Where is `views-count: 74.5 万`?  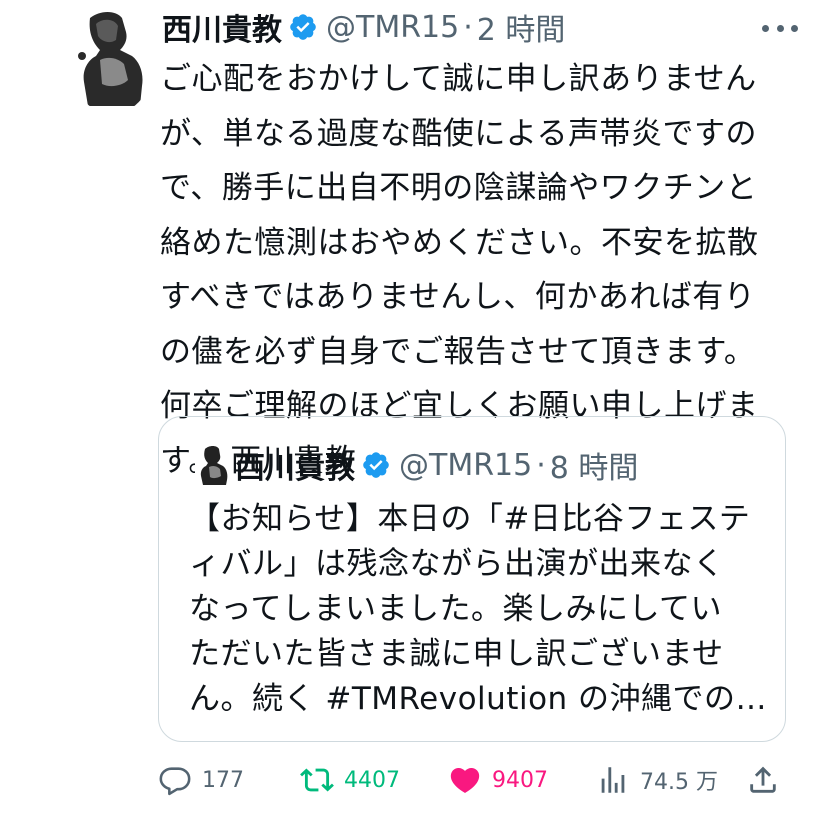 views-count: 74.5 万 is located at coordinates (679, 782).